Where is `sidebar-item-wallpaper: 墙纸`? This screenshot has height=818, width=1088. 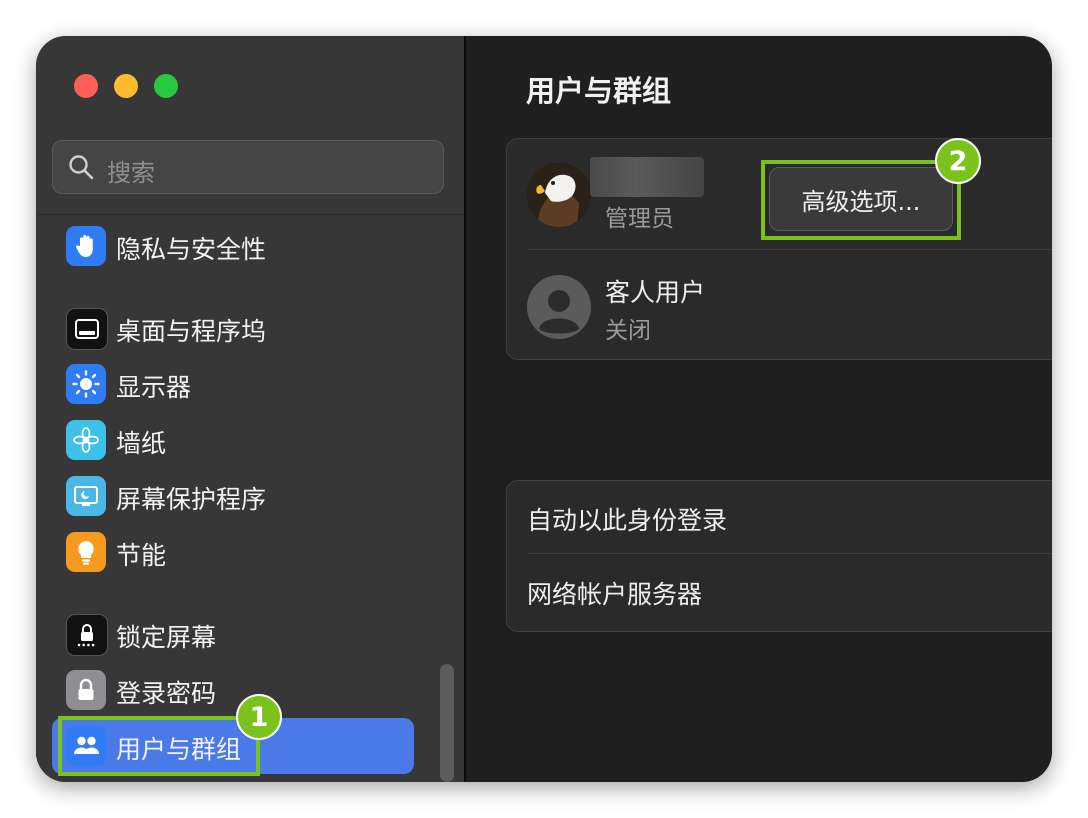
sidebar-item-wallpaper: 墙纸 is located at coordinates (233, 440).